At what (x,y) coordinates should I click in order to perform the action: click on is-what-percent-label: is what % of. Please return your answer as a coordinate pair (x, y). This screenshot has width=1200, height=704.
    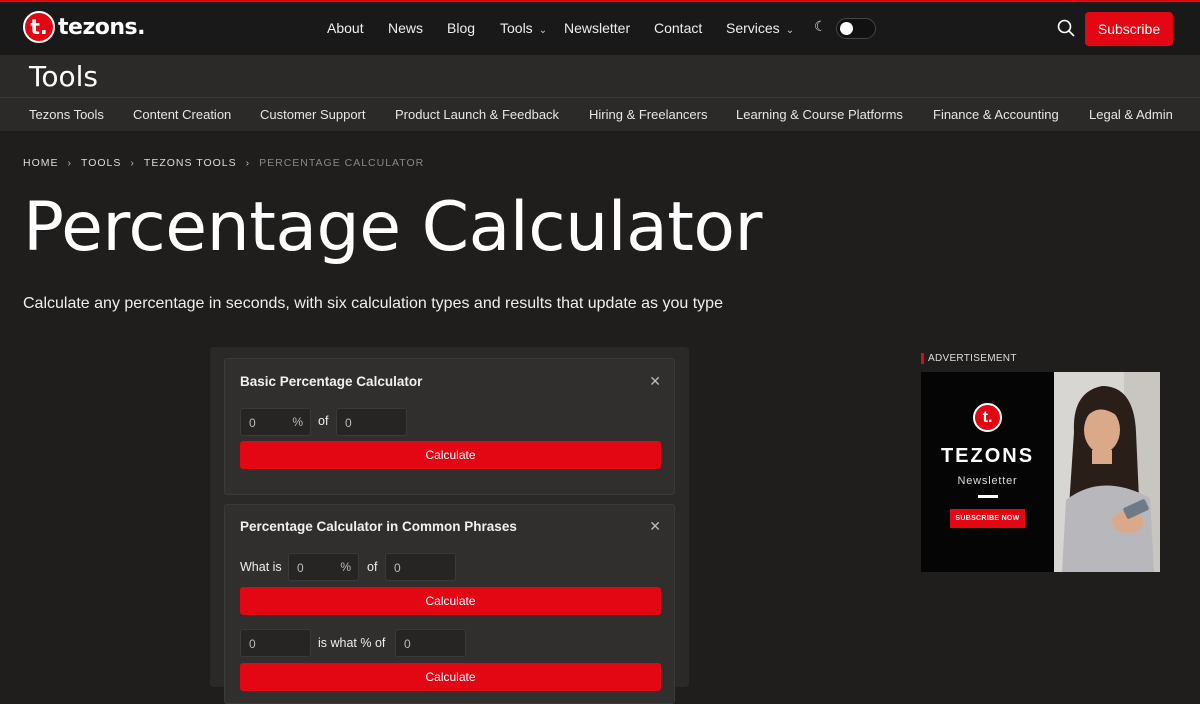
    Looking at the image, I should click on (352, 643).